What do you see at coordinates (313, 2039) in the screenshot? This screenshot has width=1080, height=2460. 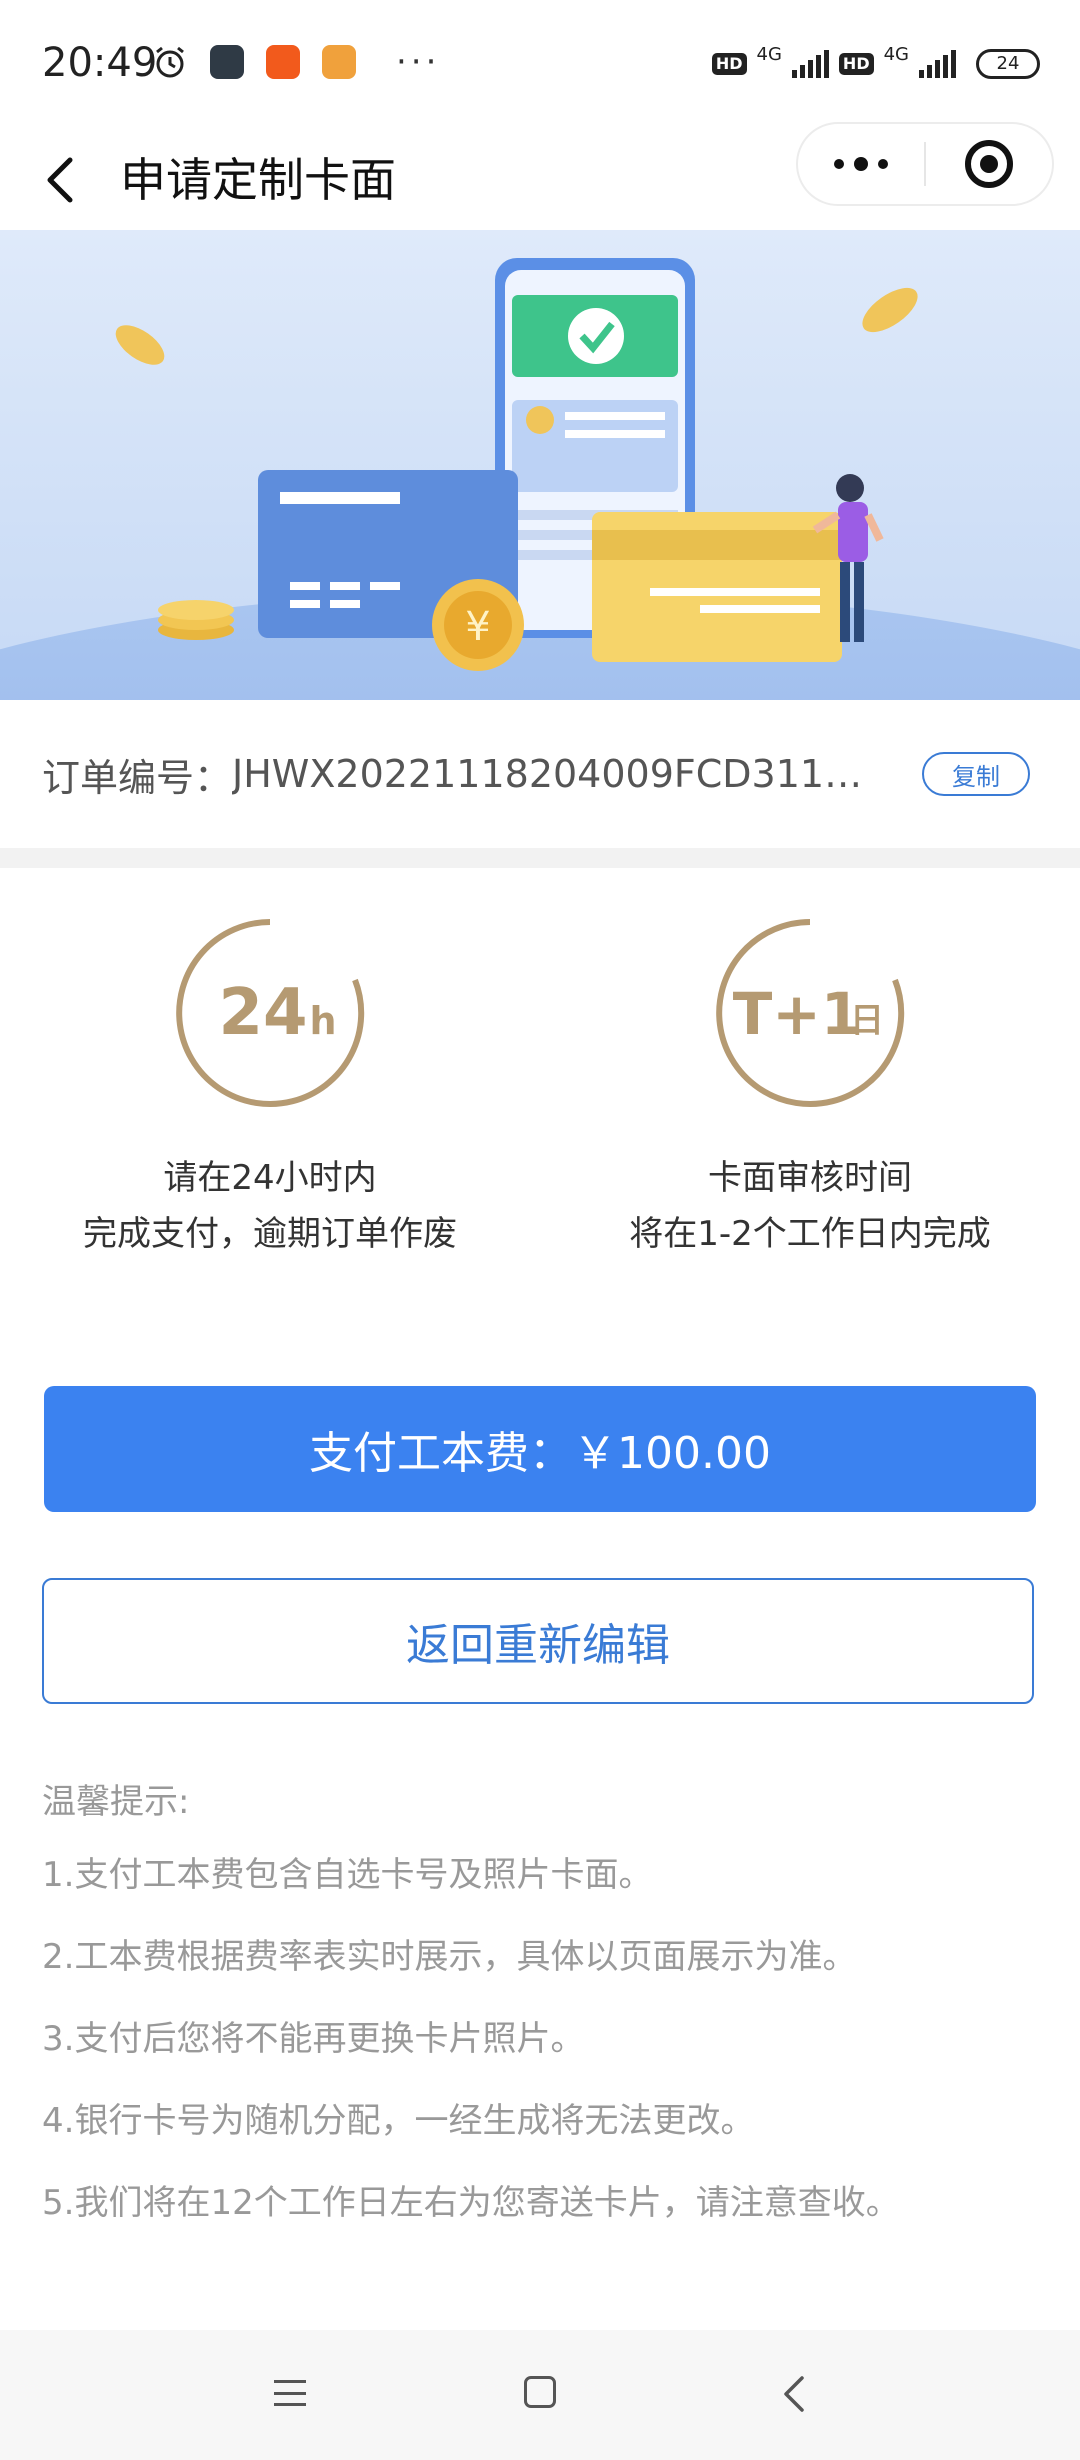 I see `tip-item: 3.支付后您将不能再更换卡片照片。` at bounding box center [313, 2039].